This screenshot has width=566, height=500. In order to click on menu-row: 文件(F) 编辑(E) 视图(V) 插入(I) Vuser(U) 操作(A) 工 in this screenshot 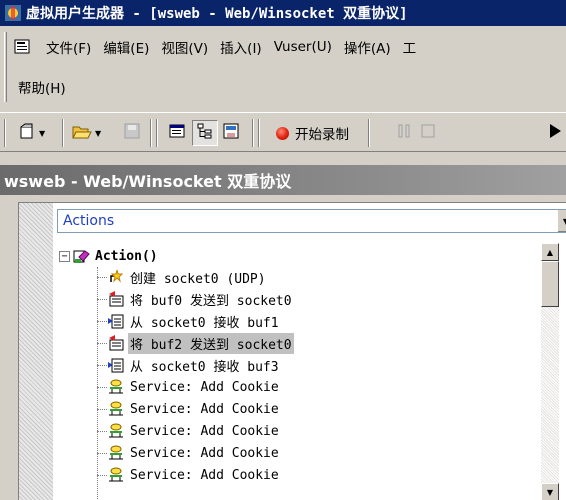, I will do `click(217, 47)`.